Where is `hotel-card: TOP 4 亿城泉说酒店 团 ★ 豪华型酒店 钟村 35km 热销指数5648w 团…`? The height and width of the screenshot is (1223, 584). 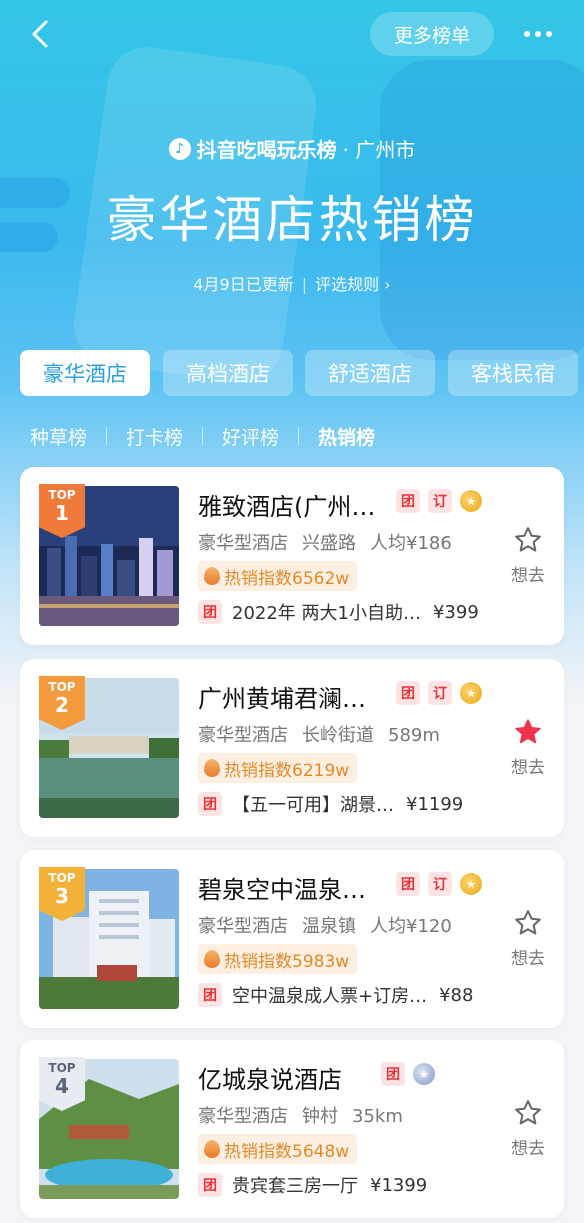
hotel-card: TOP 4 亿城泉说酒店 团 ★ 豪华型酒店 钟村 35km 热销指数5648w 团… is located at coordinates (292, 1129).